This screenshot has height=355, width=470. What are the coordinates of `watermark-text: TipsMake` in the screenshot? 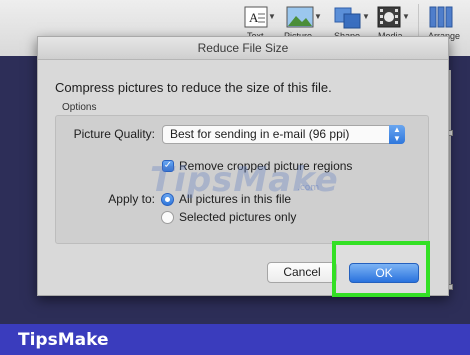 It's located at (244, 180).